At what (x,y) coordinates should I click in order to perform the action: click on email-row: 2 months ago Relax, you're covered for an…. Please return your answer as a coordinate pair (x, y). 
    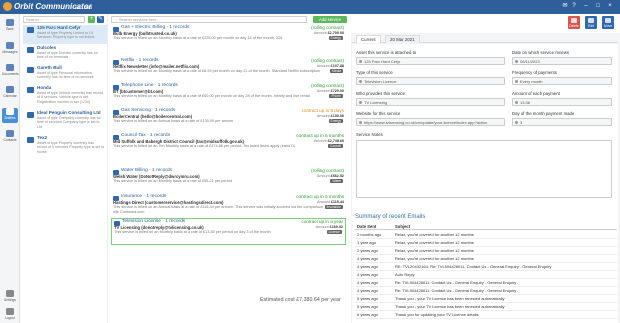
    Looking at the image, I should click on (486, 235).